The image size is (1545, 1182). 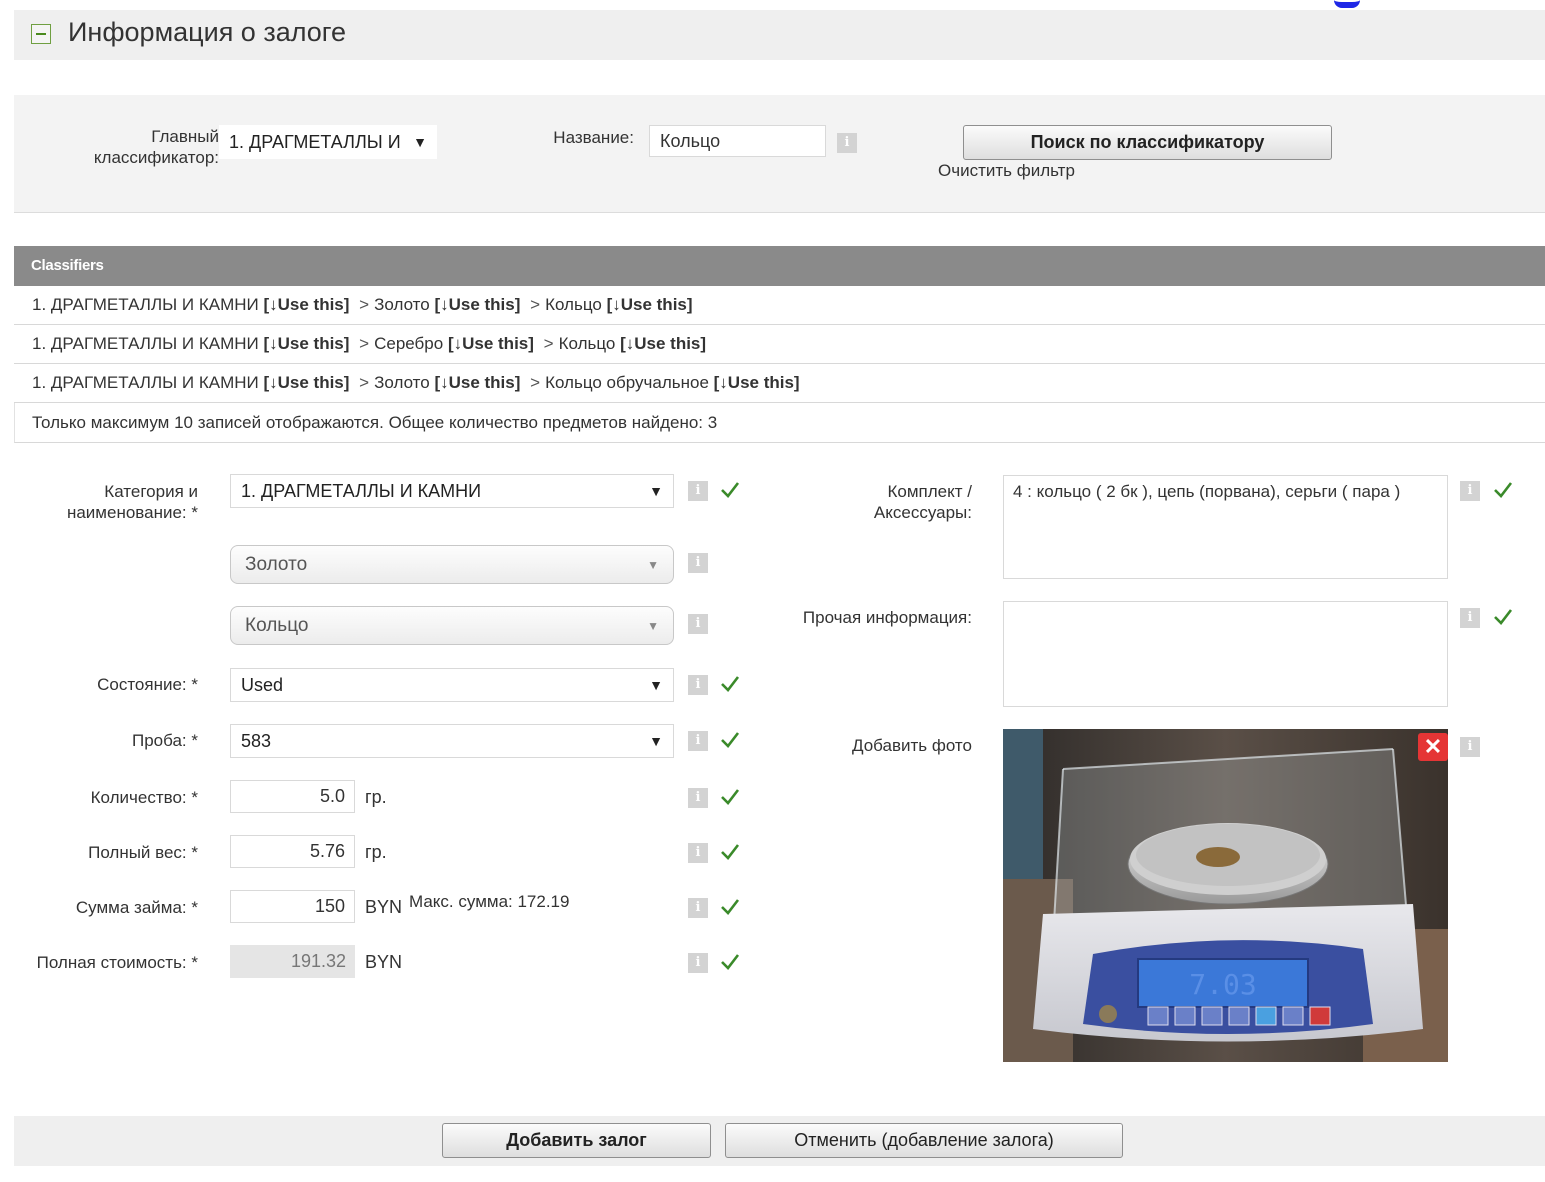 What do you see at coordinates (452, 625) in the screenshot?
I see `item-select: Кольцо ▼` at bounding box center [452, 625].